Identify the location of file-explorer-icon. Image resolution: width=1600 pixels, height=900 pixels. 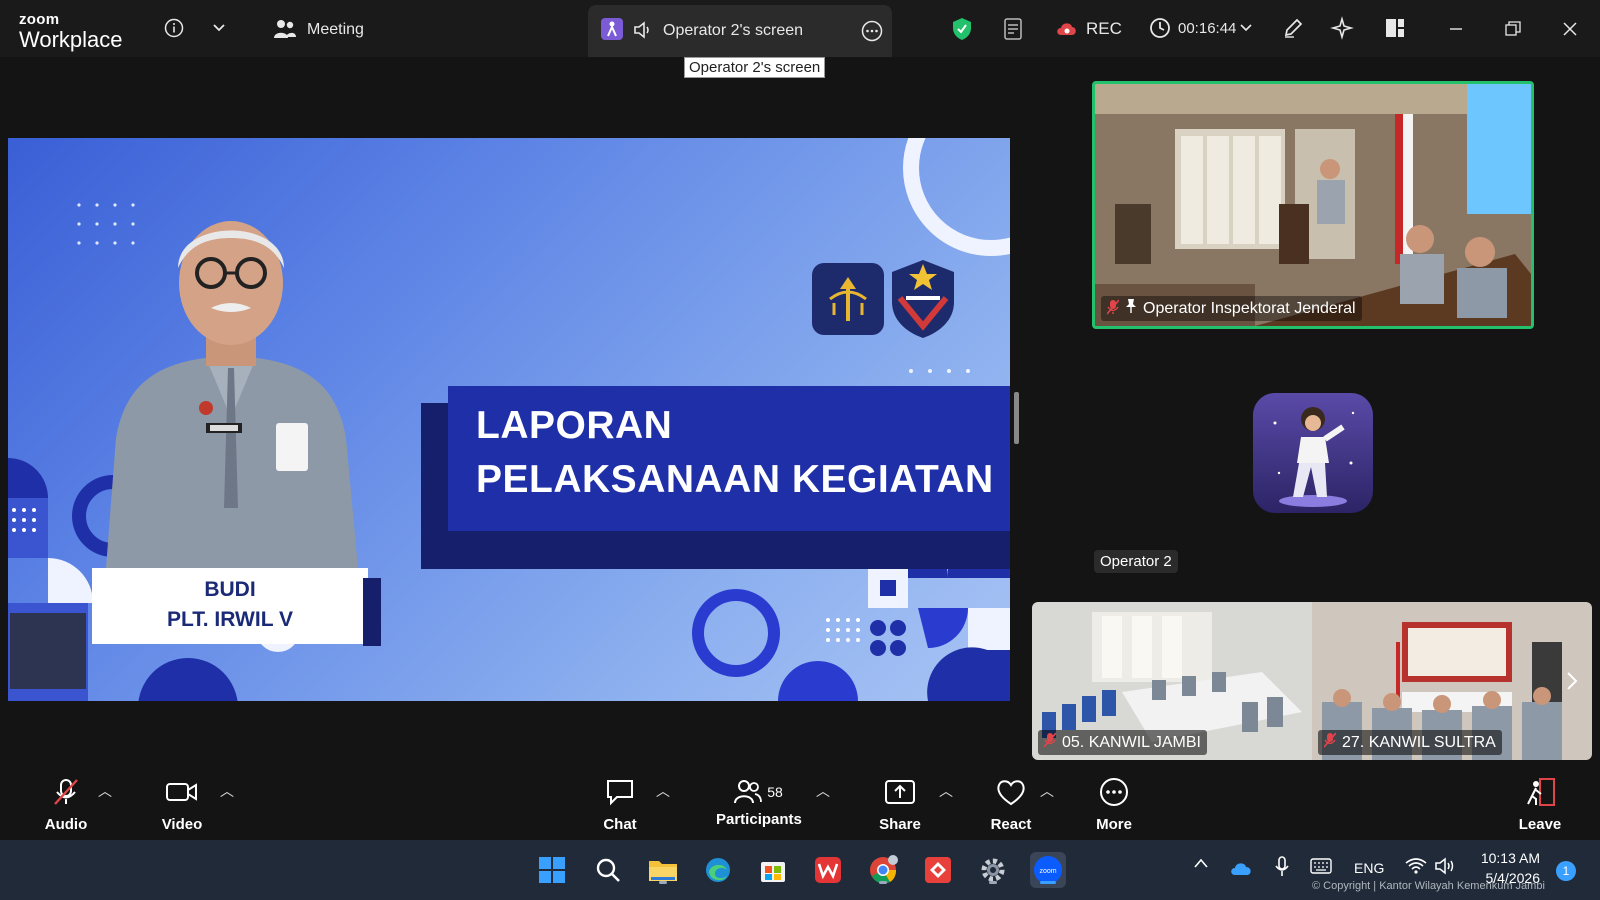
(663, 870).